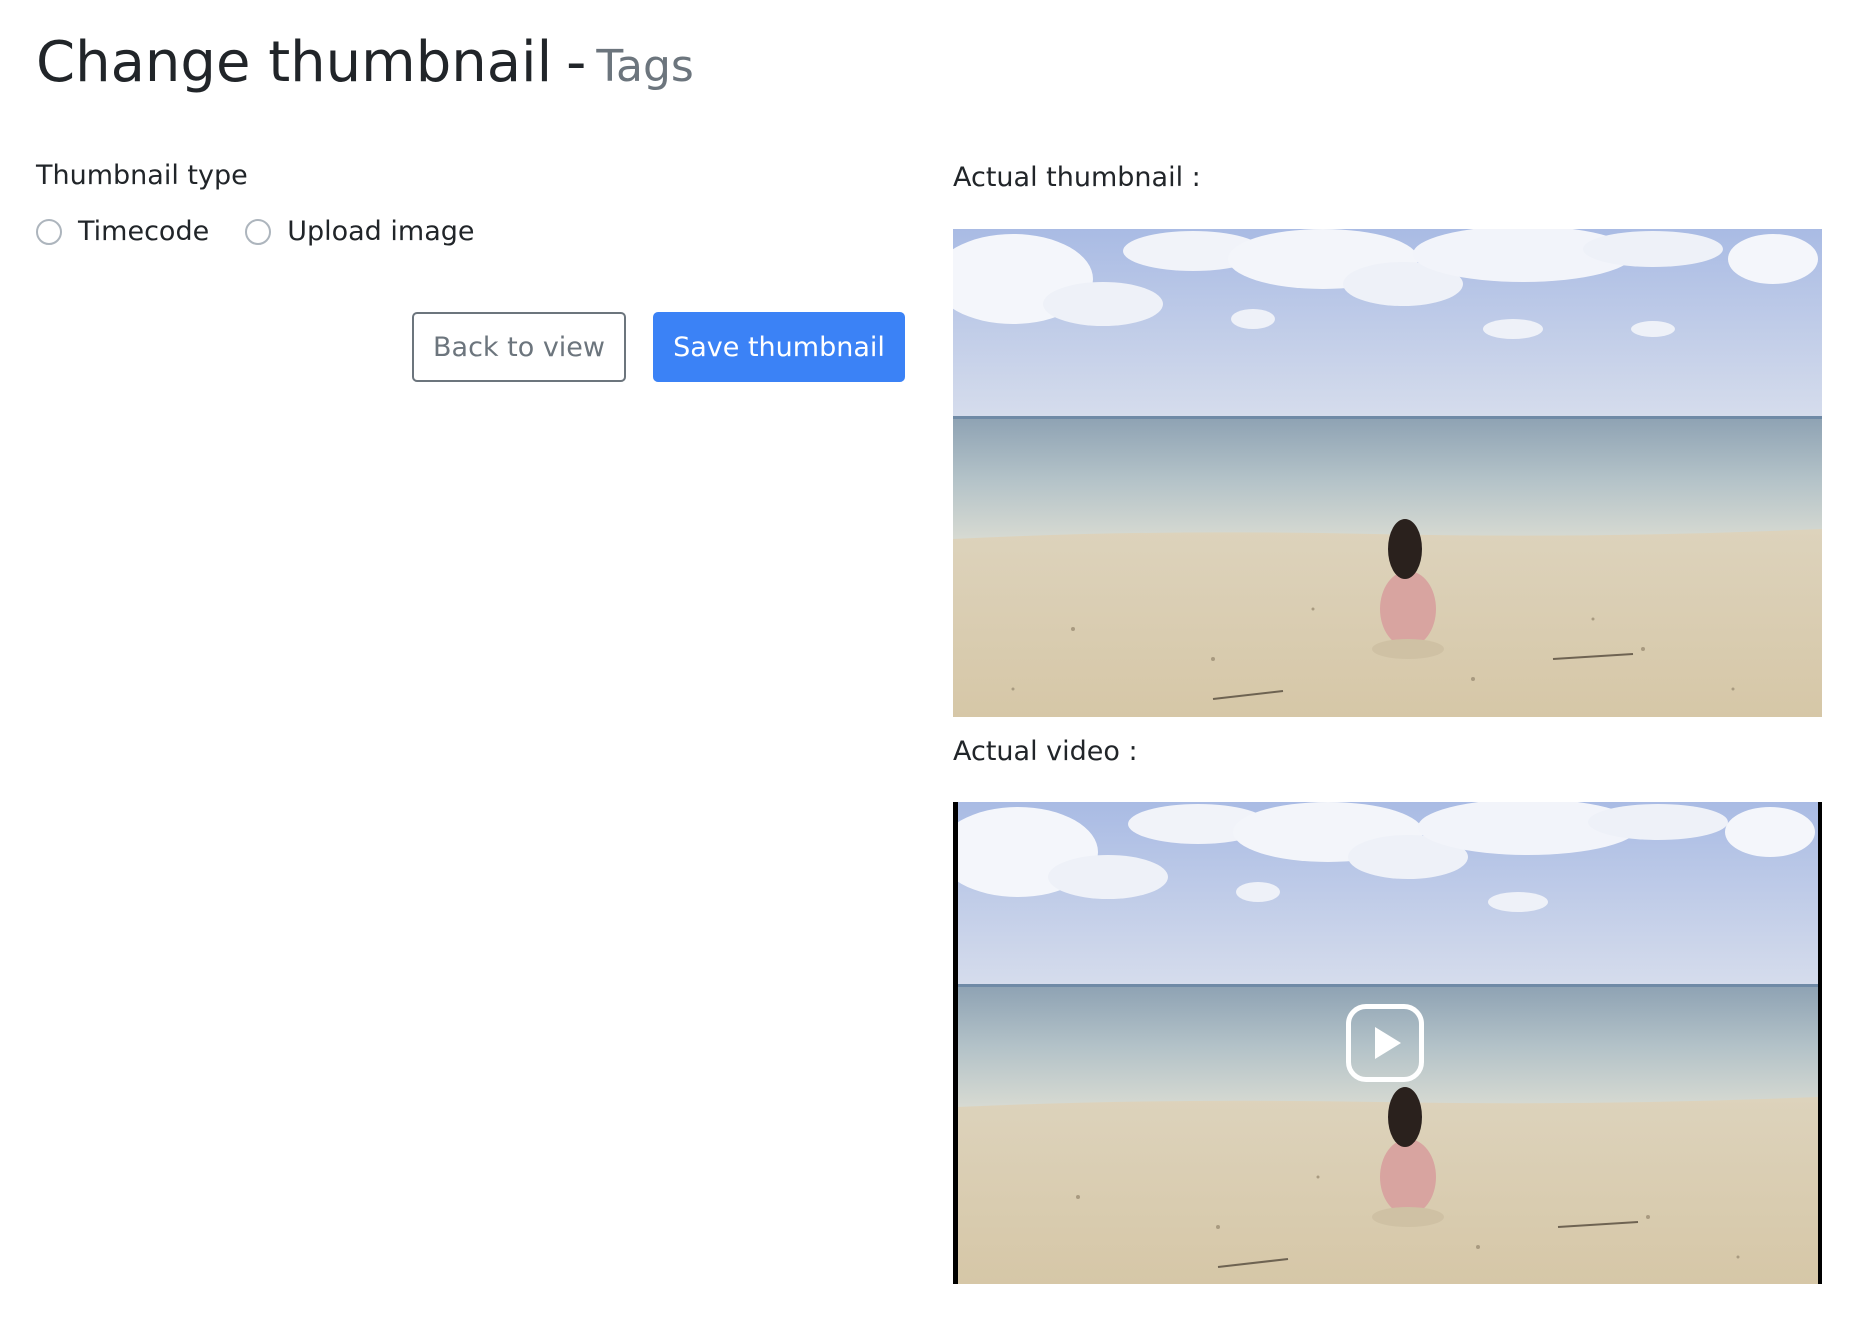 This screenshot has height=1320, width=1856. What do you see at coordinates (294, 62) in the screenshot?
I see `page-title-text: Change thumbnail` at bounding box center [294, 62].